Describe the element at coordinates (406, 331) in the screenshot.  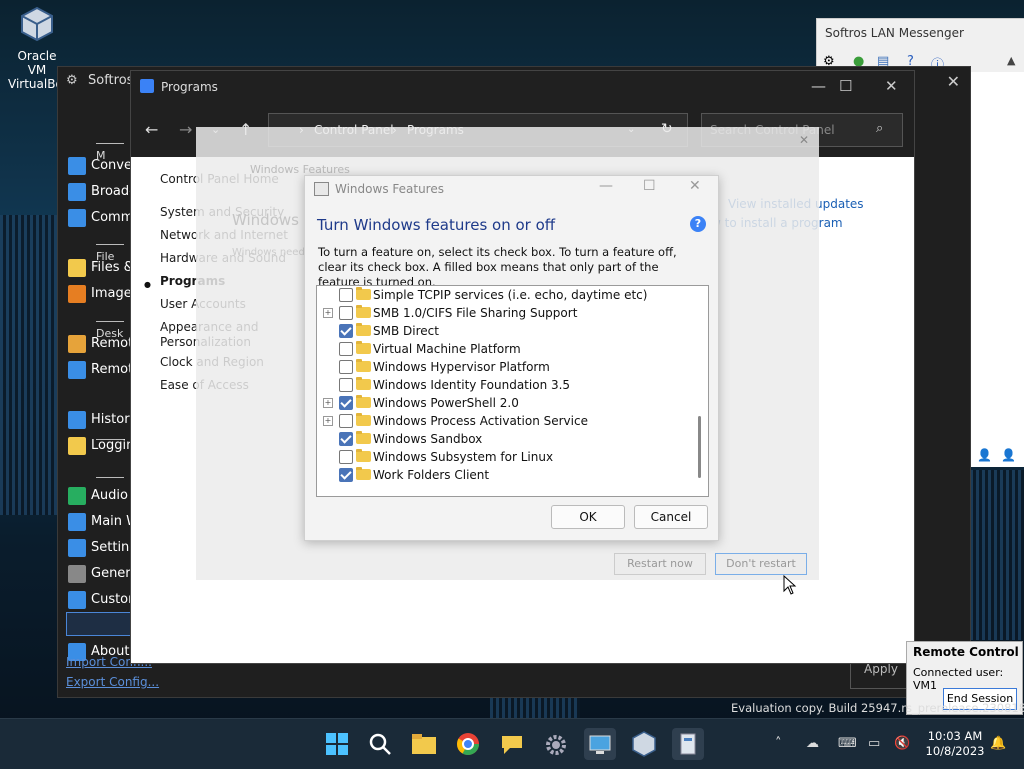
I see `feature-label: SMB Direct` at that location.